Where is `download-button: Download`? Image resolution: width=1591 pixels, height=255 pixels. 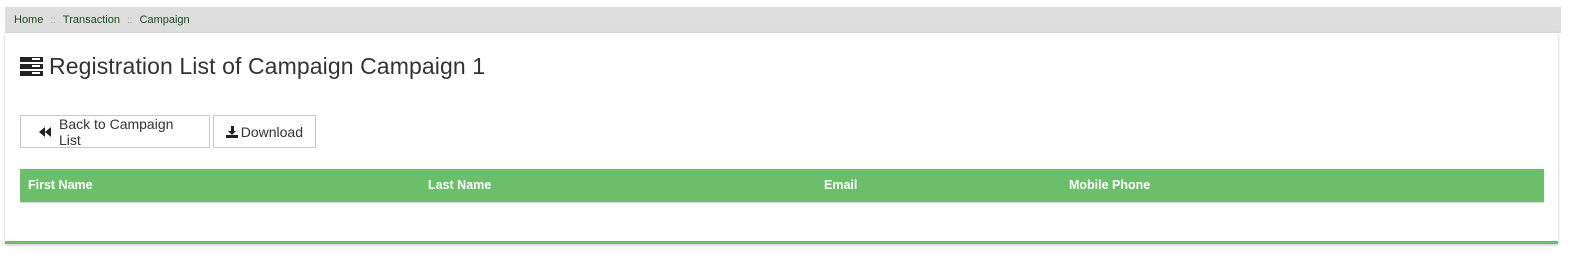
download-button: Download is located at coordinates (264, 131).